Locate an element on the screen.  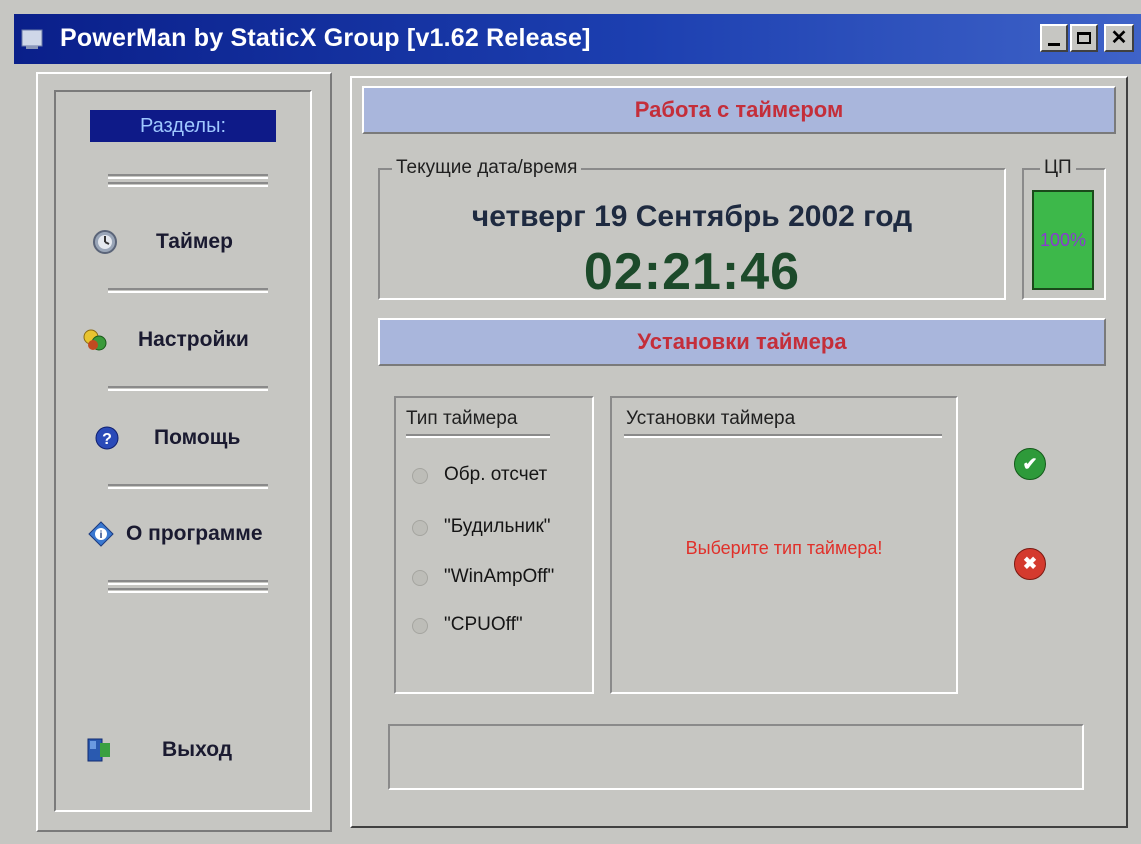
close-button: ✕ is located at coordinates (1119, 38).